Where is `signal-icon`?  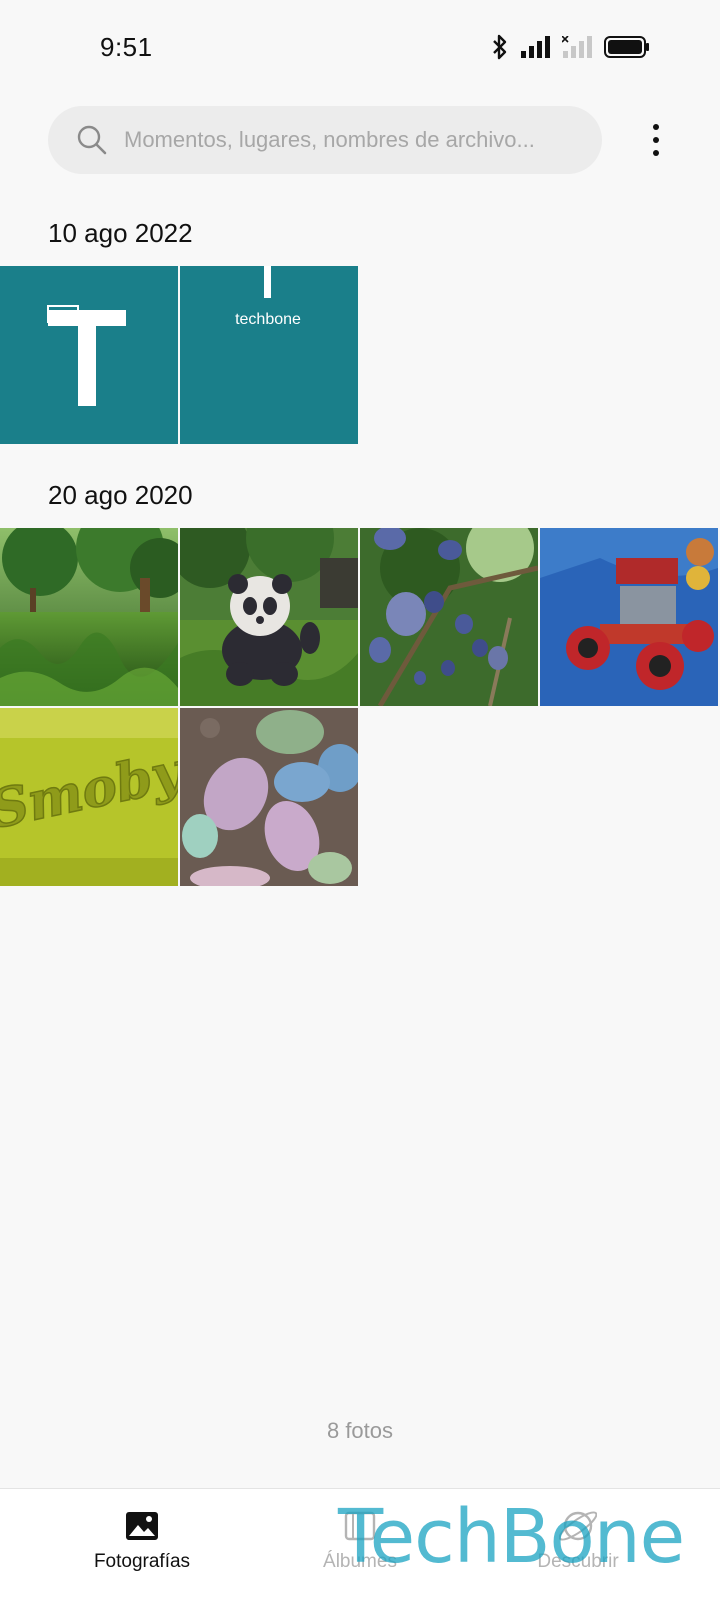
signal-icon is located at coordinates (535, 47).